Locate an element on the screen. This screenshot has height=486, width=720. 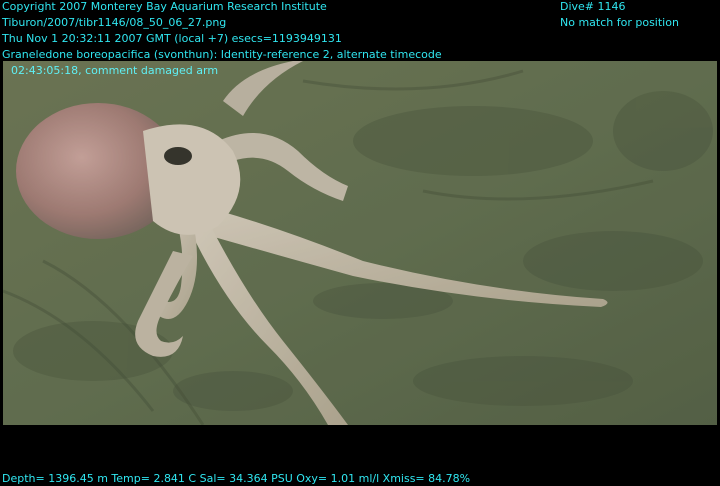
position-status: No match for position is located at coordinates (619, 22).